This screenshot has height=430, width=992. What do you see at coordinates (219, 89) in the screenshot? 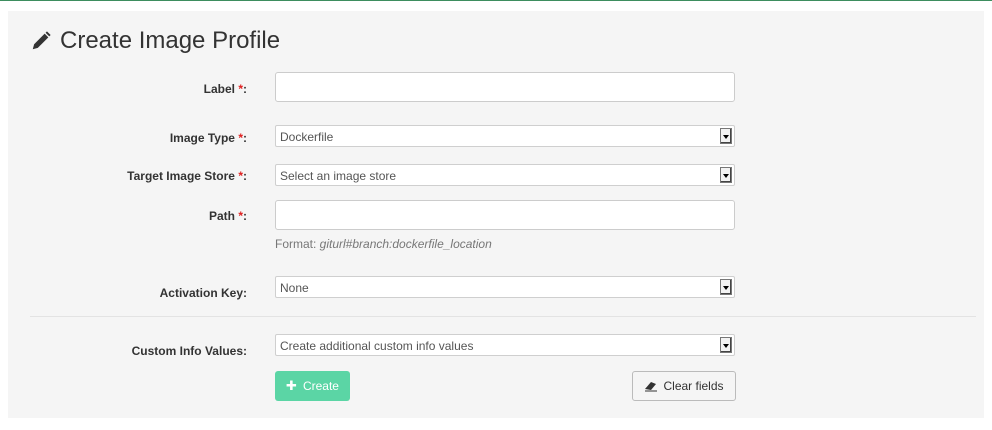
I see `label-field-label-text: Label` at bounding box center [219, 89].